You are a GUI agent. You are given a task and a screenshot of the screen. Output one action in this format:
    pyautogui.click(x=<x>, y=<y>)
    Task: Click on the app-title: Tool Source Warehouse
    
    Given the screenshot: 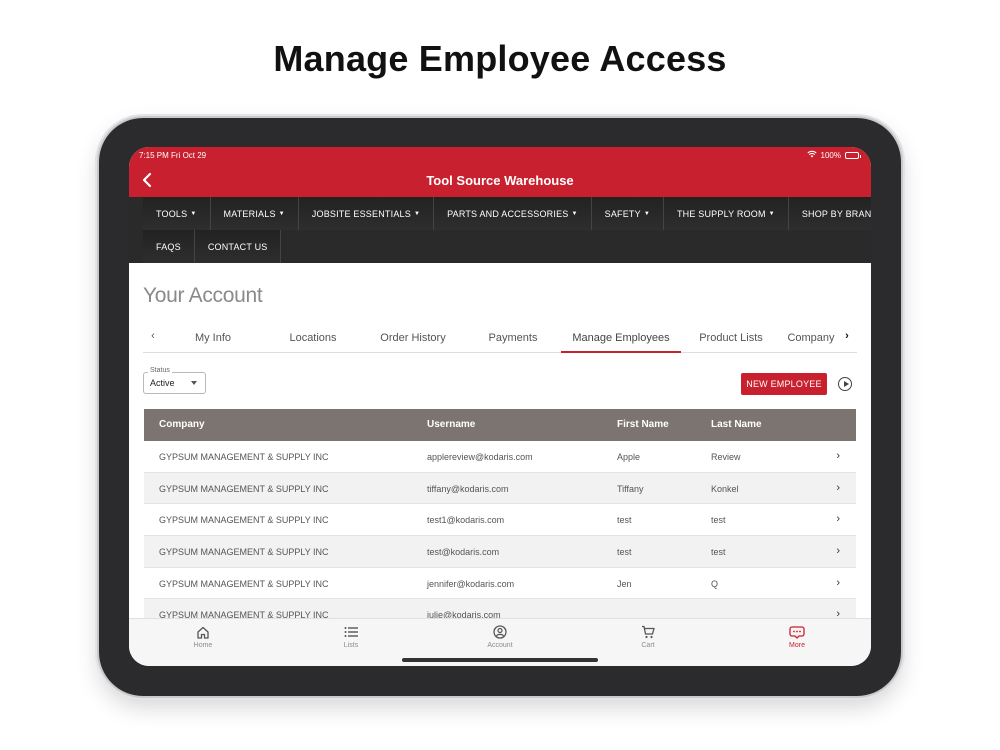 What is the action you would take?
    pyautogui.click(x=500, y=180)
    